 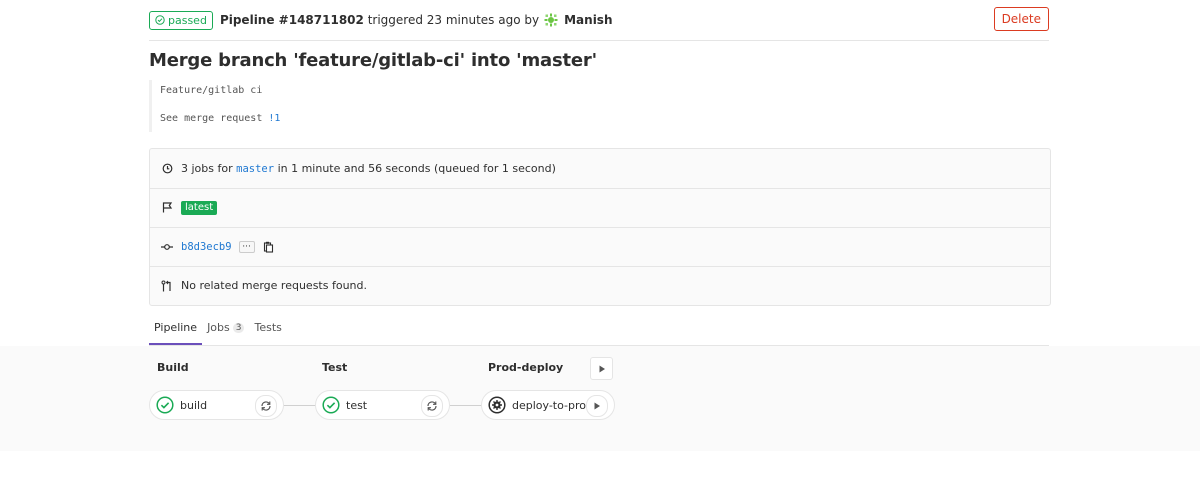 I want to click on tab-tests: Tests, so click(x=267, y=333).